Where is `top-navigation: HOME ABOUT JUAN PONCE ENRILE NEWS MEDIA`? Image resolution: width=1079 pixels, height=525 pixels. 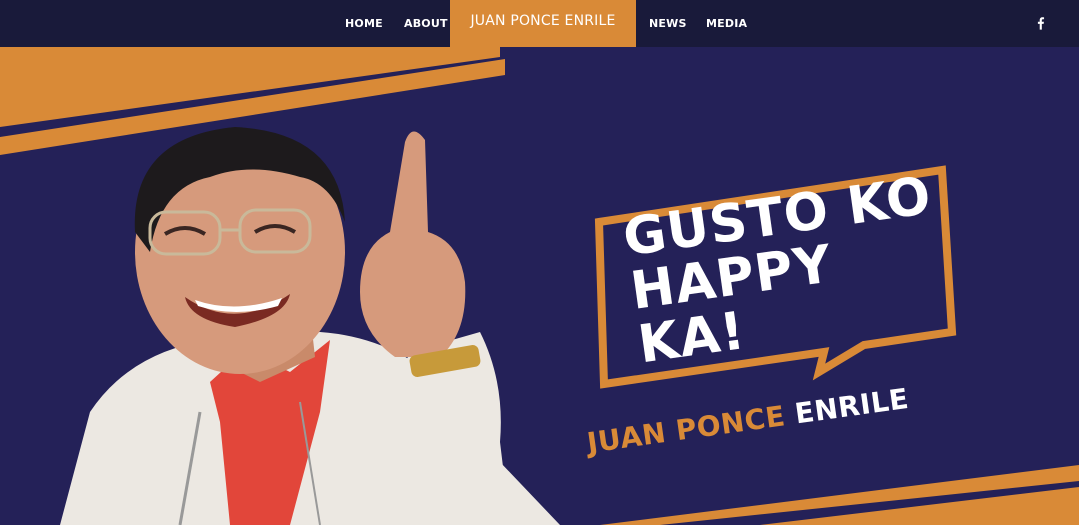
top-navigation: HOME ABOUT JUAN PONCE ENRILE NEWS MEDIA is located at coordinates (539, 23).